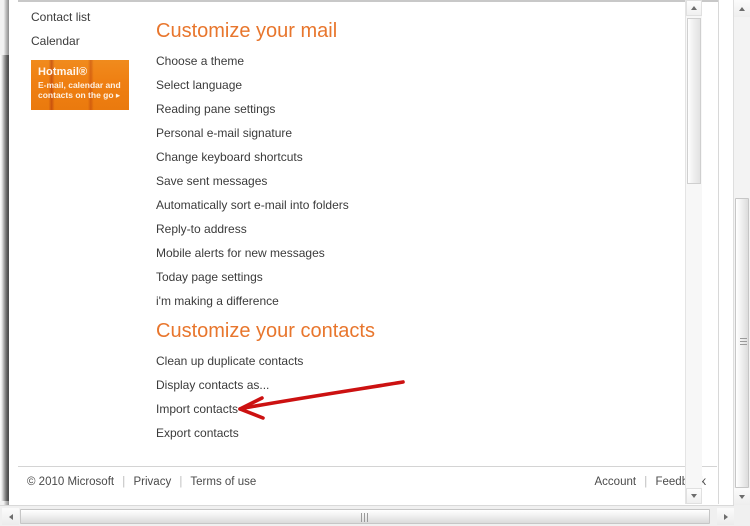  I want to click on window-horizontal-scrollbar, so click(375, 515).